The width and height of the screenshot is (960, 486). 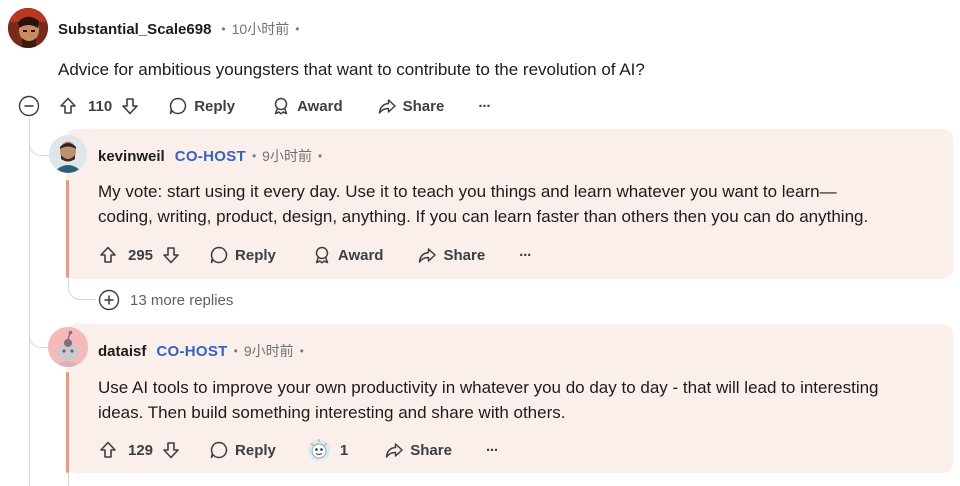 I want to click on reply1-actions: 295 Reply Award Share ···, so click(x=315, y=255).